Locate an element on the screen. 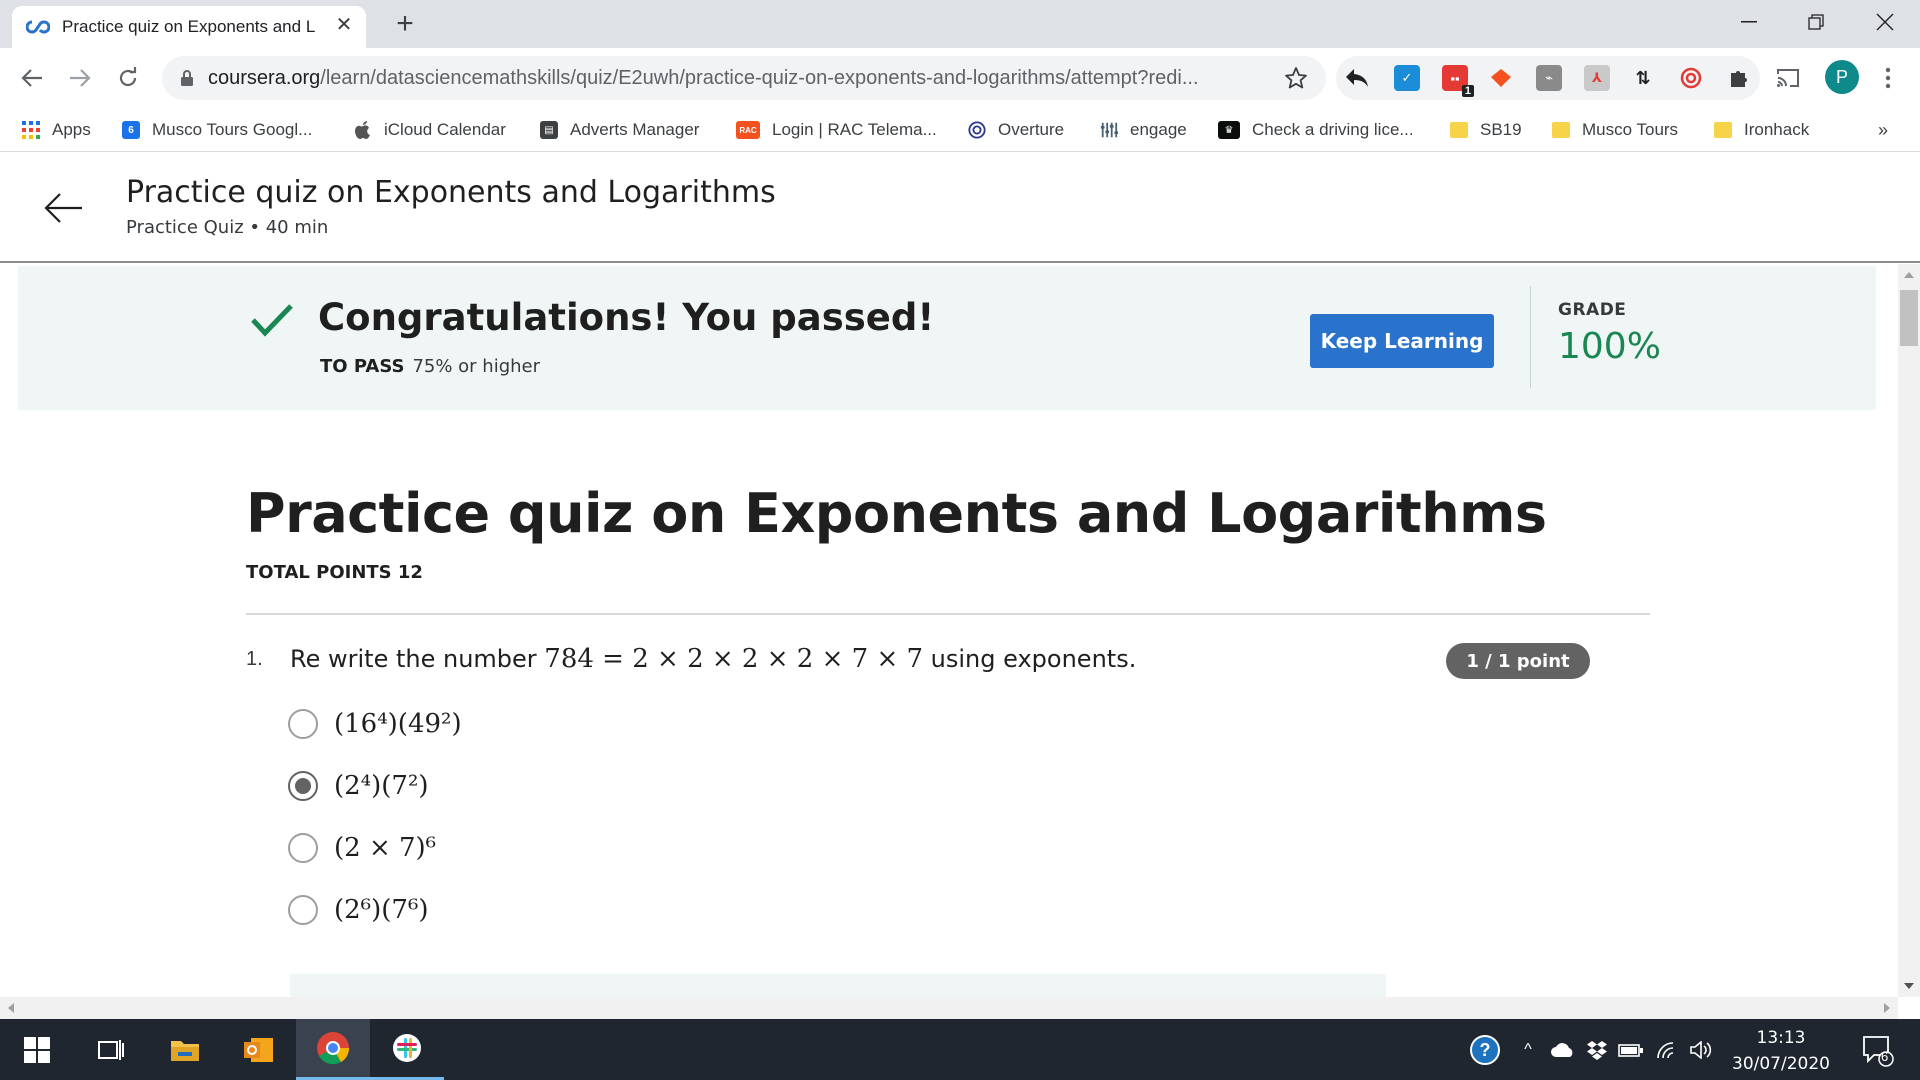 The height and width of the screenshot is (1080, 1920). tab-title: Practice quiz on Exponents and L is located at coordinates (189, 26).